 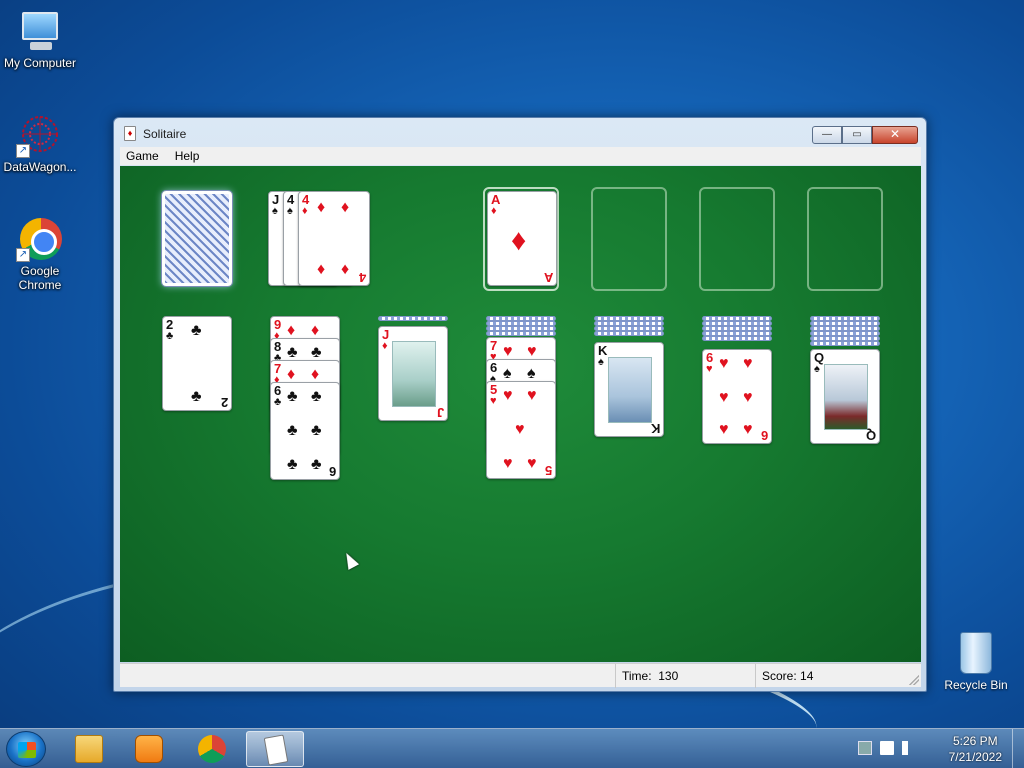 What do you see at coordinates (40, 63) in the screenshot?
I see `desktop-icon-label: My Computer` at bounding box center [40, 63].